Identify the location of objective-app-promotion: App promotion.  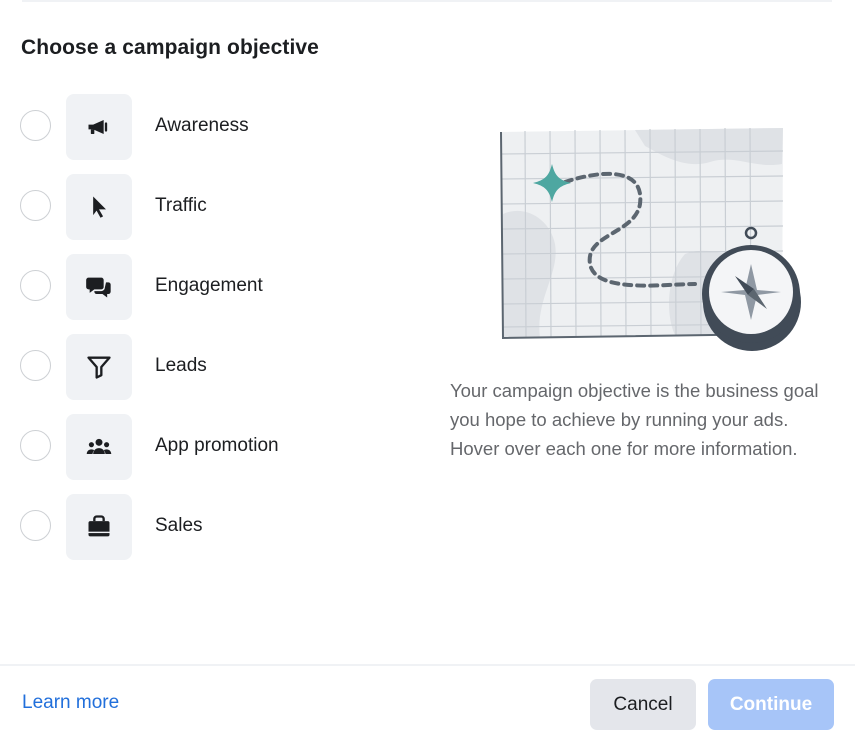
(220, 447).